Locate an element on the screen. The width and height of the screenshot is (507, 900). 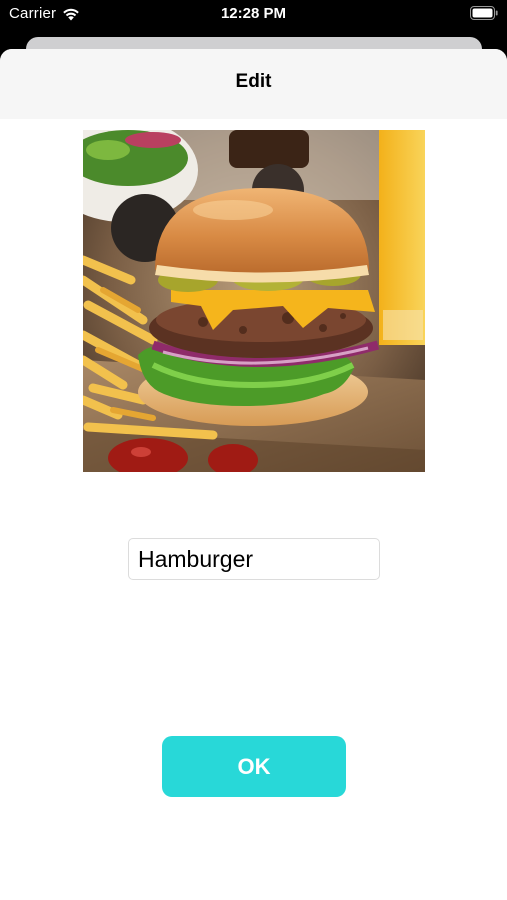
page-title: Edit is located at coordinates (253, 81).